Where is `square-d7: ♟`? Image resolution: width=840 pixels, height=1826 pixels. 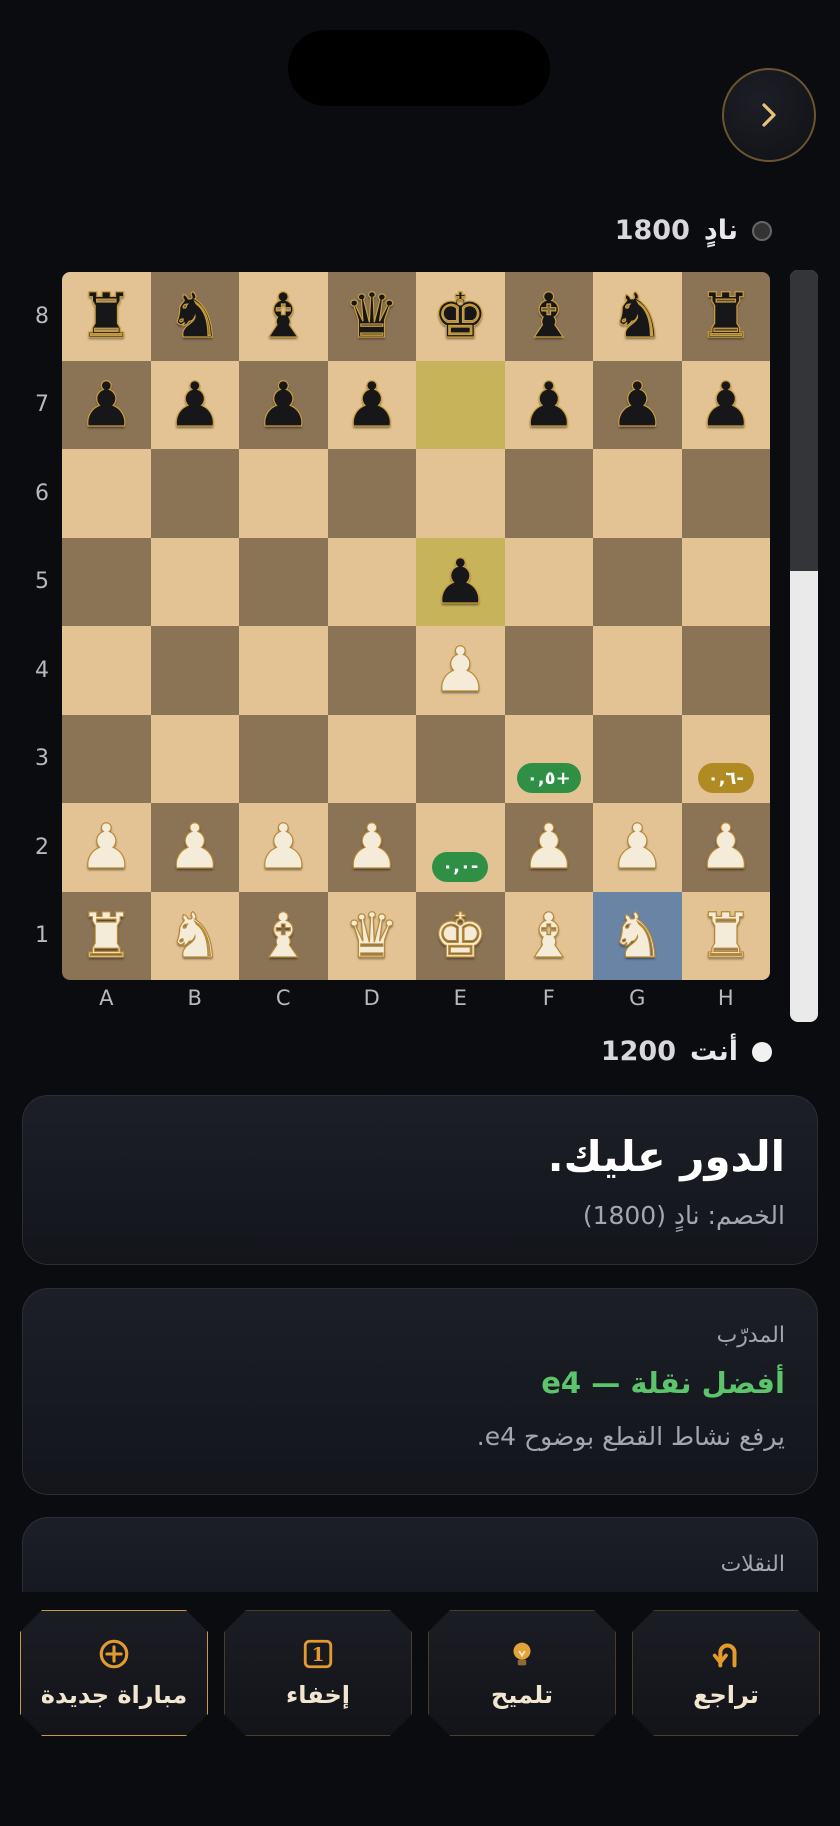
square-d7: ♟ is located at coordinates (371, 404).